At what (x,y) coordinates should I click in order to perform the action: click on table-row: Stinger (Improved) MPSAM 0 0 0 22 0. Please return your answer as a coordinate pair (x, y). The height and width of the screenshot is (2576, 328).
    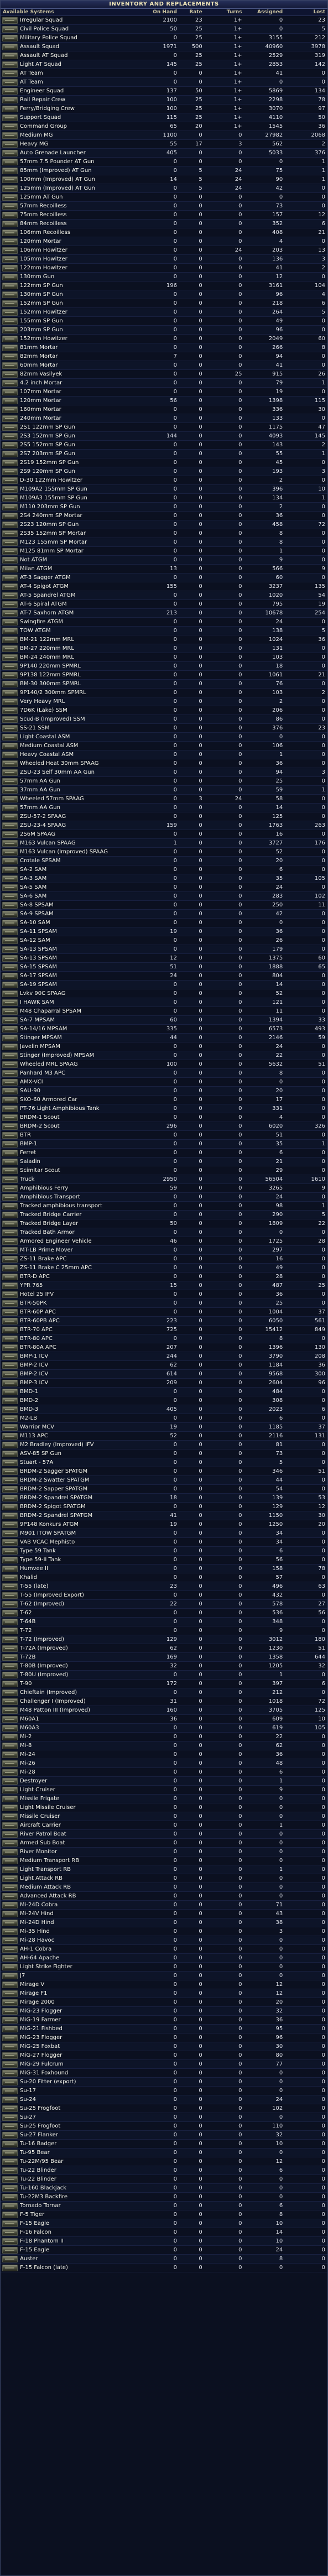
    Looking at the image, I should click on (164, 1055).